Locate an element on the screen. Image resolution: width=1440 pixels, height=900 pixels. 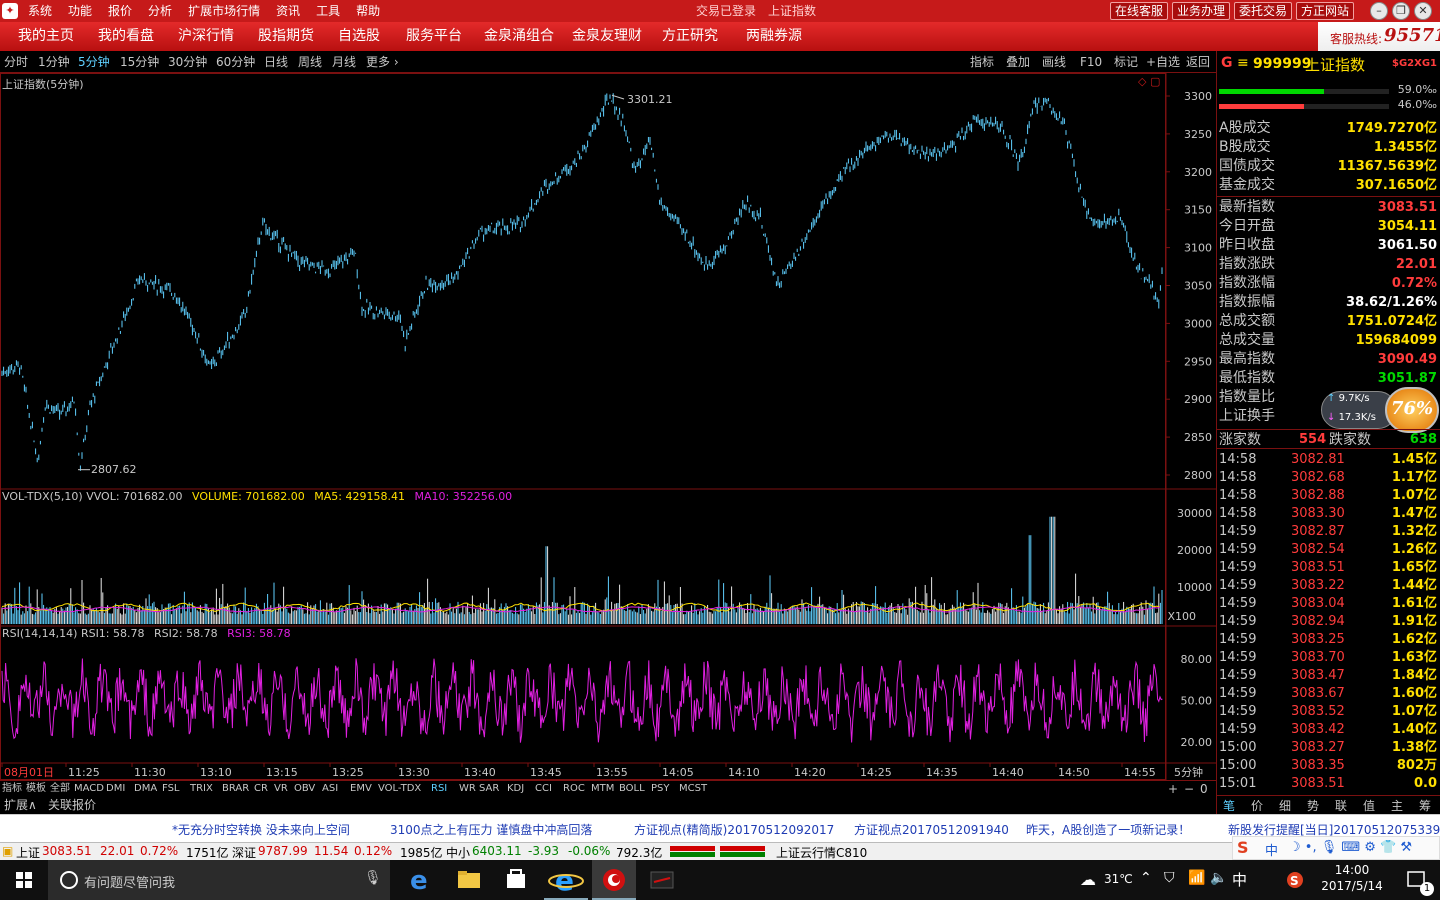
ie-browser-icon: e is located at coordinates (566, 880).